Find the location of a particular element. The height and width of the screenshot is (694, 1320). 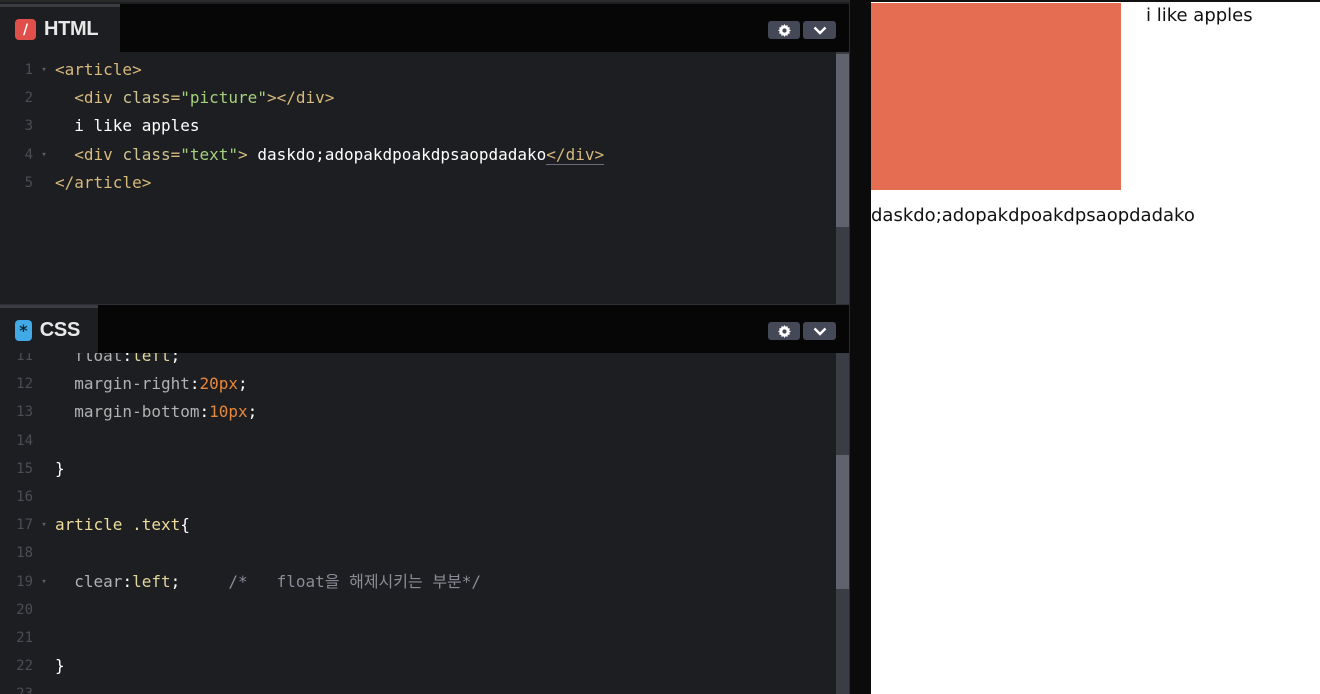

code-token: i like apples is located at coordinates (137, 126).